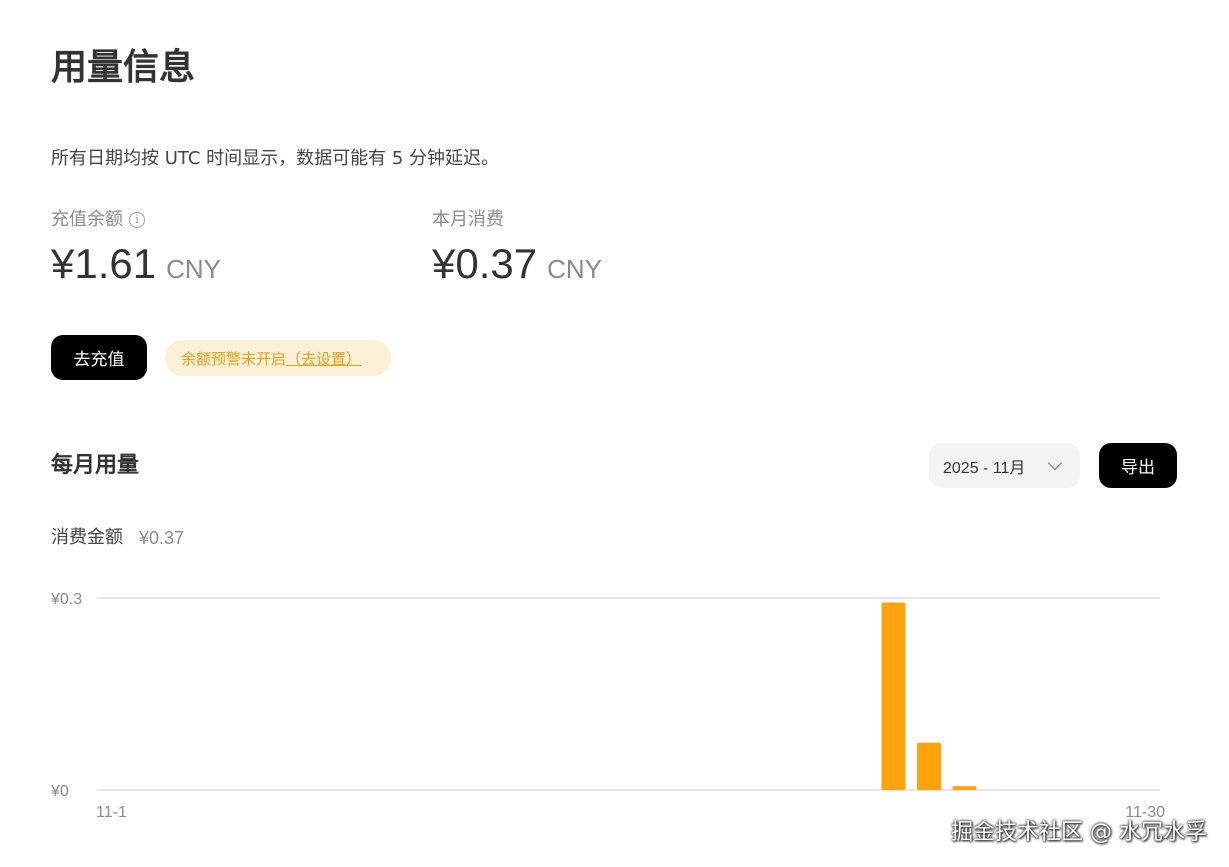 Image resolution: width=1229 pixels, height=867 pixels. I want to click on cost-summary: 消费金额 ¥0.37, so click(117, 538).